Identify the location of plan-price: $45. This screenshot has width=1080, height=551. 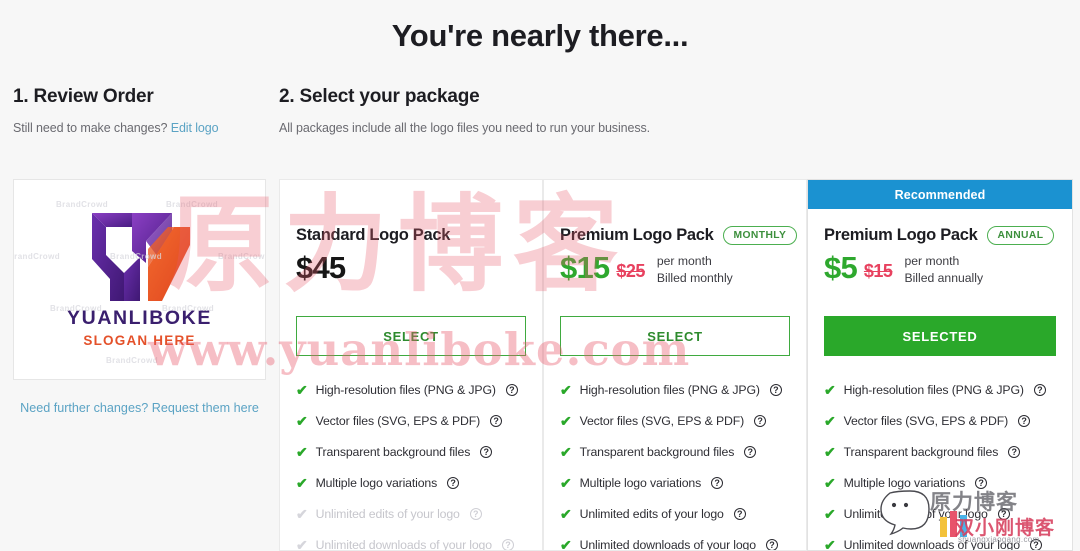
(321, 267).